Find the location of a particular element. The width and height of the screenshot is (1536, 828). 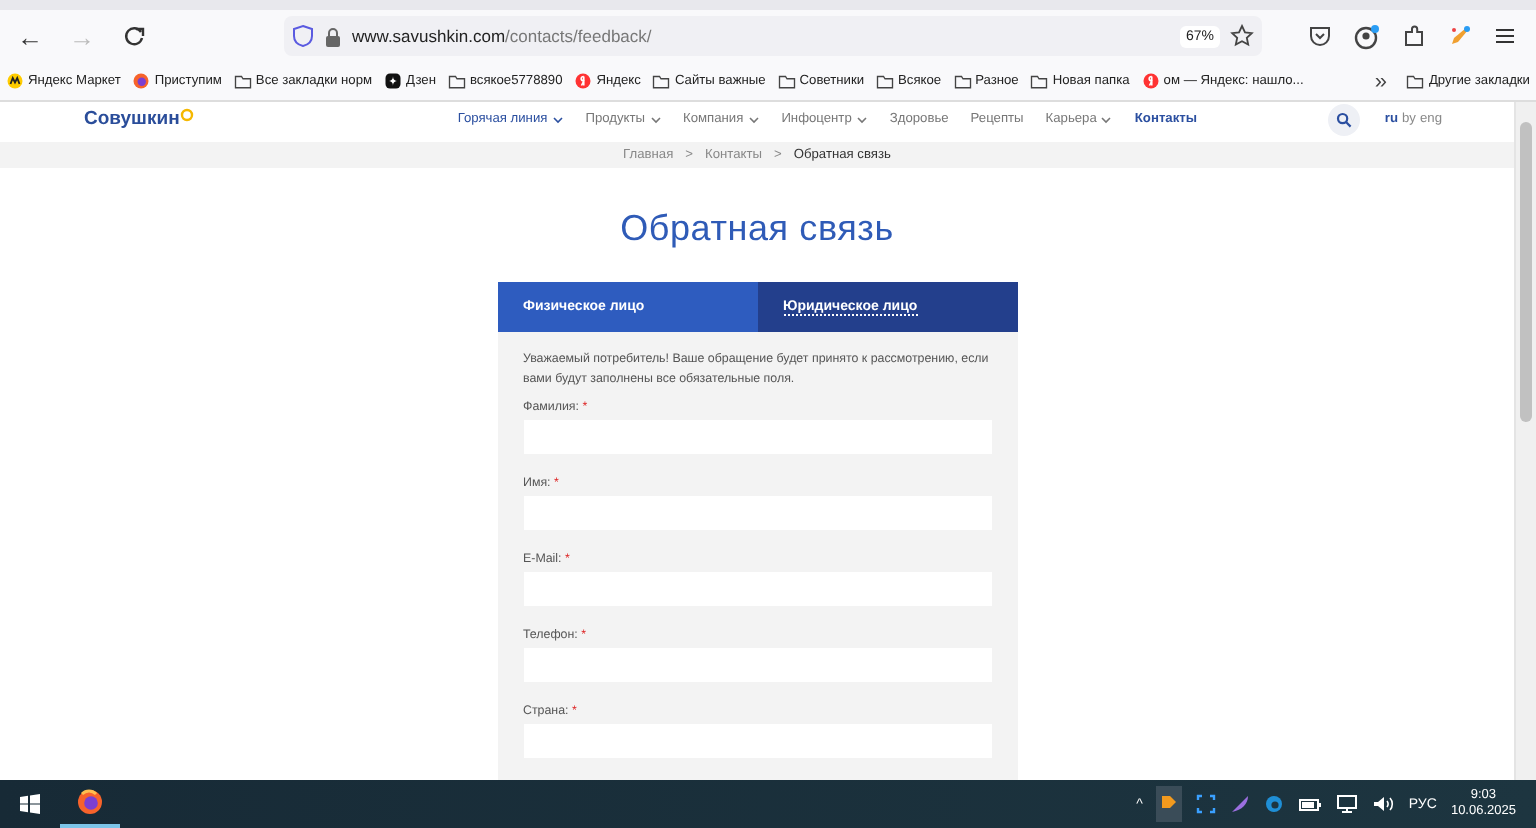

search-icon is located at coordinates (1344, 119).